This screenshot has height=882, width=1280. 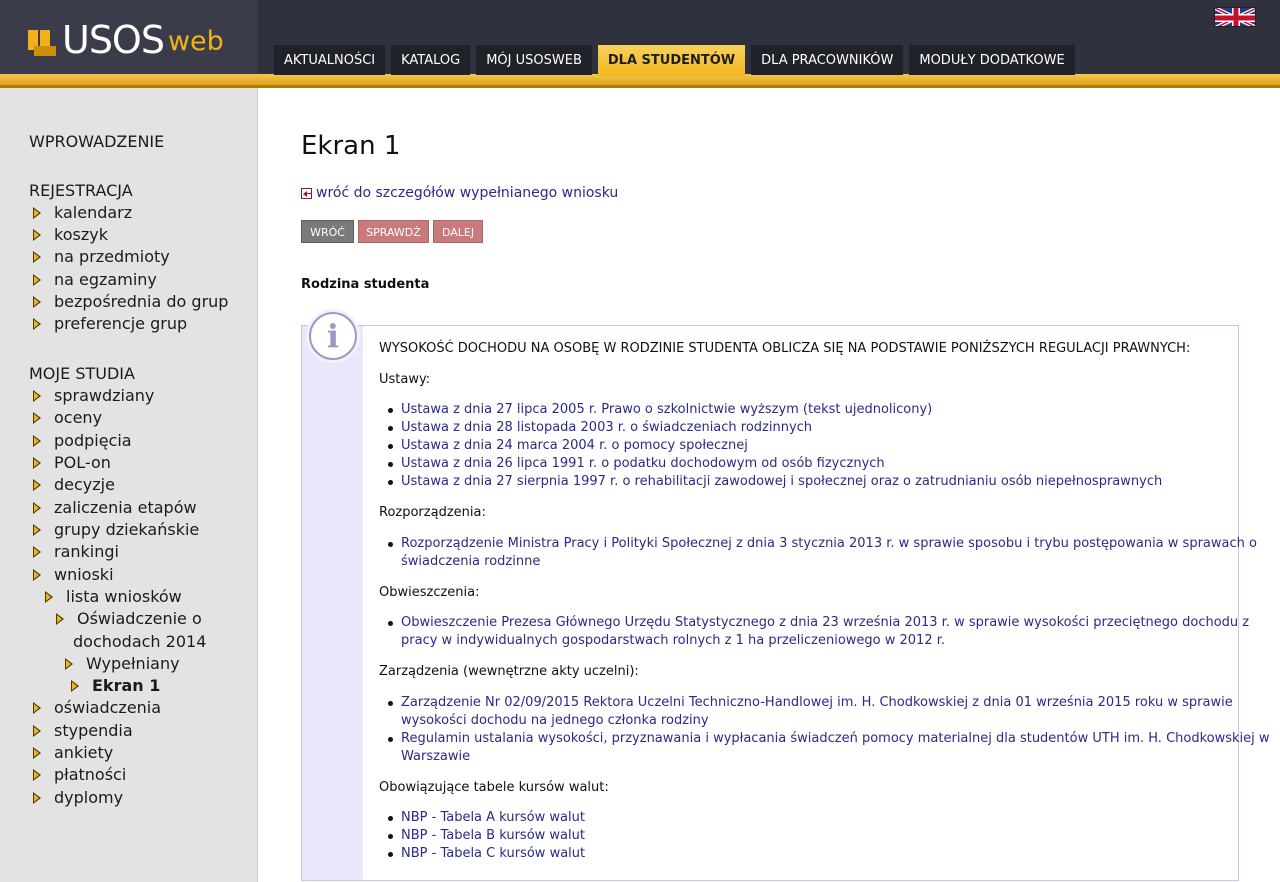 I want to click on sidebar-item-koszyk: koszyk, so click(x=70, y=234).